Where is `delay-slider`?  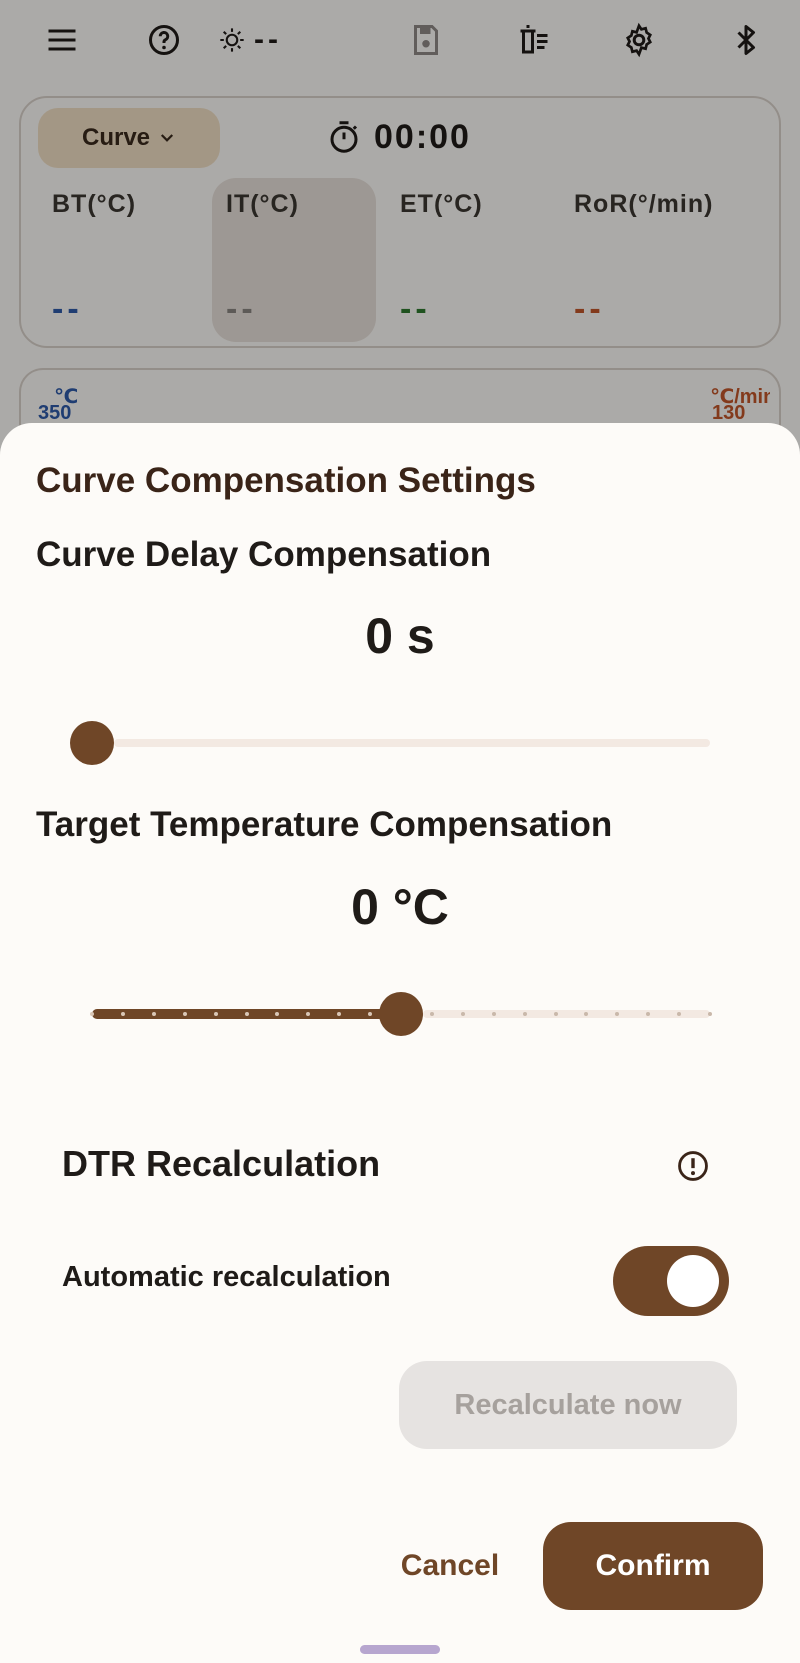
delay-slider is located at coordinates (390, 743).